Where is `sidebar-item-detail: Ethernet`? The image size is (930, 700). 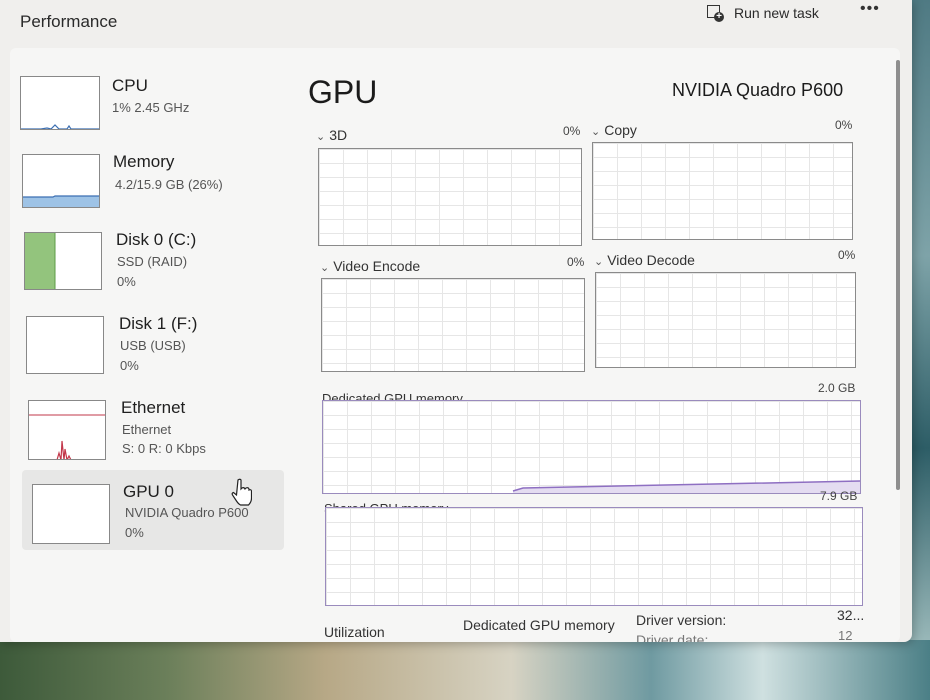 sidebar-item-detail: Ethernet is located at coordinates (147, 429).